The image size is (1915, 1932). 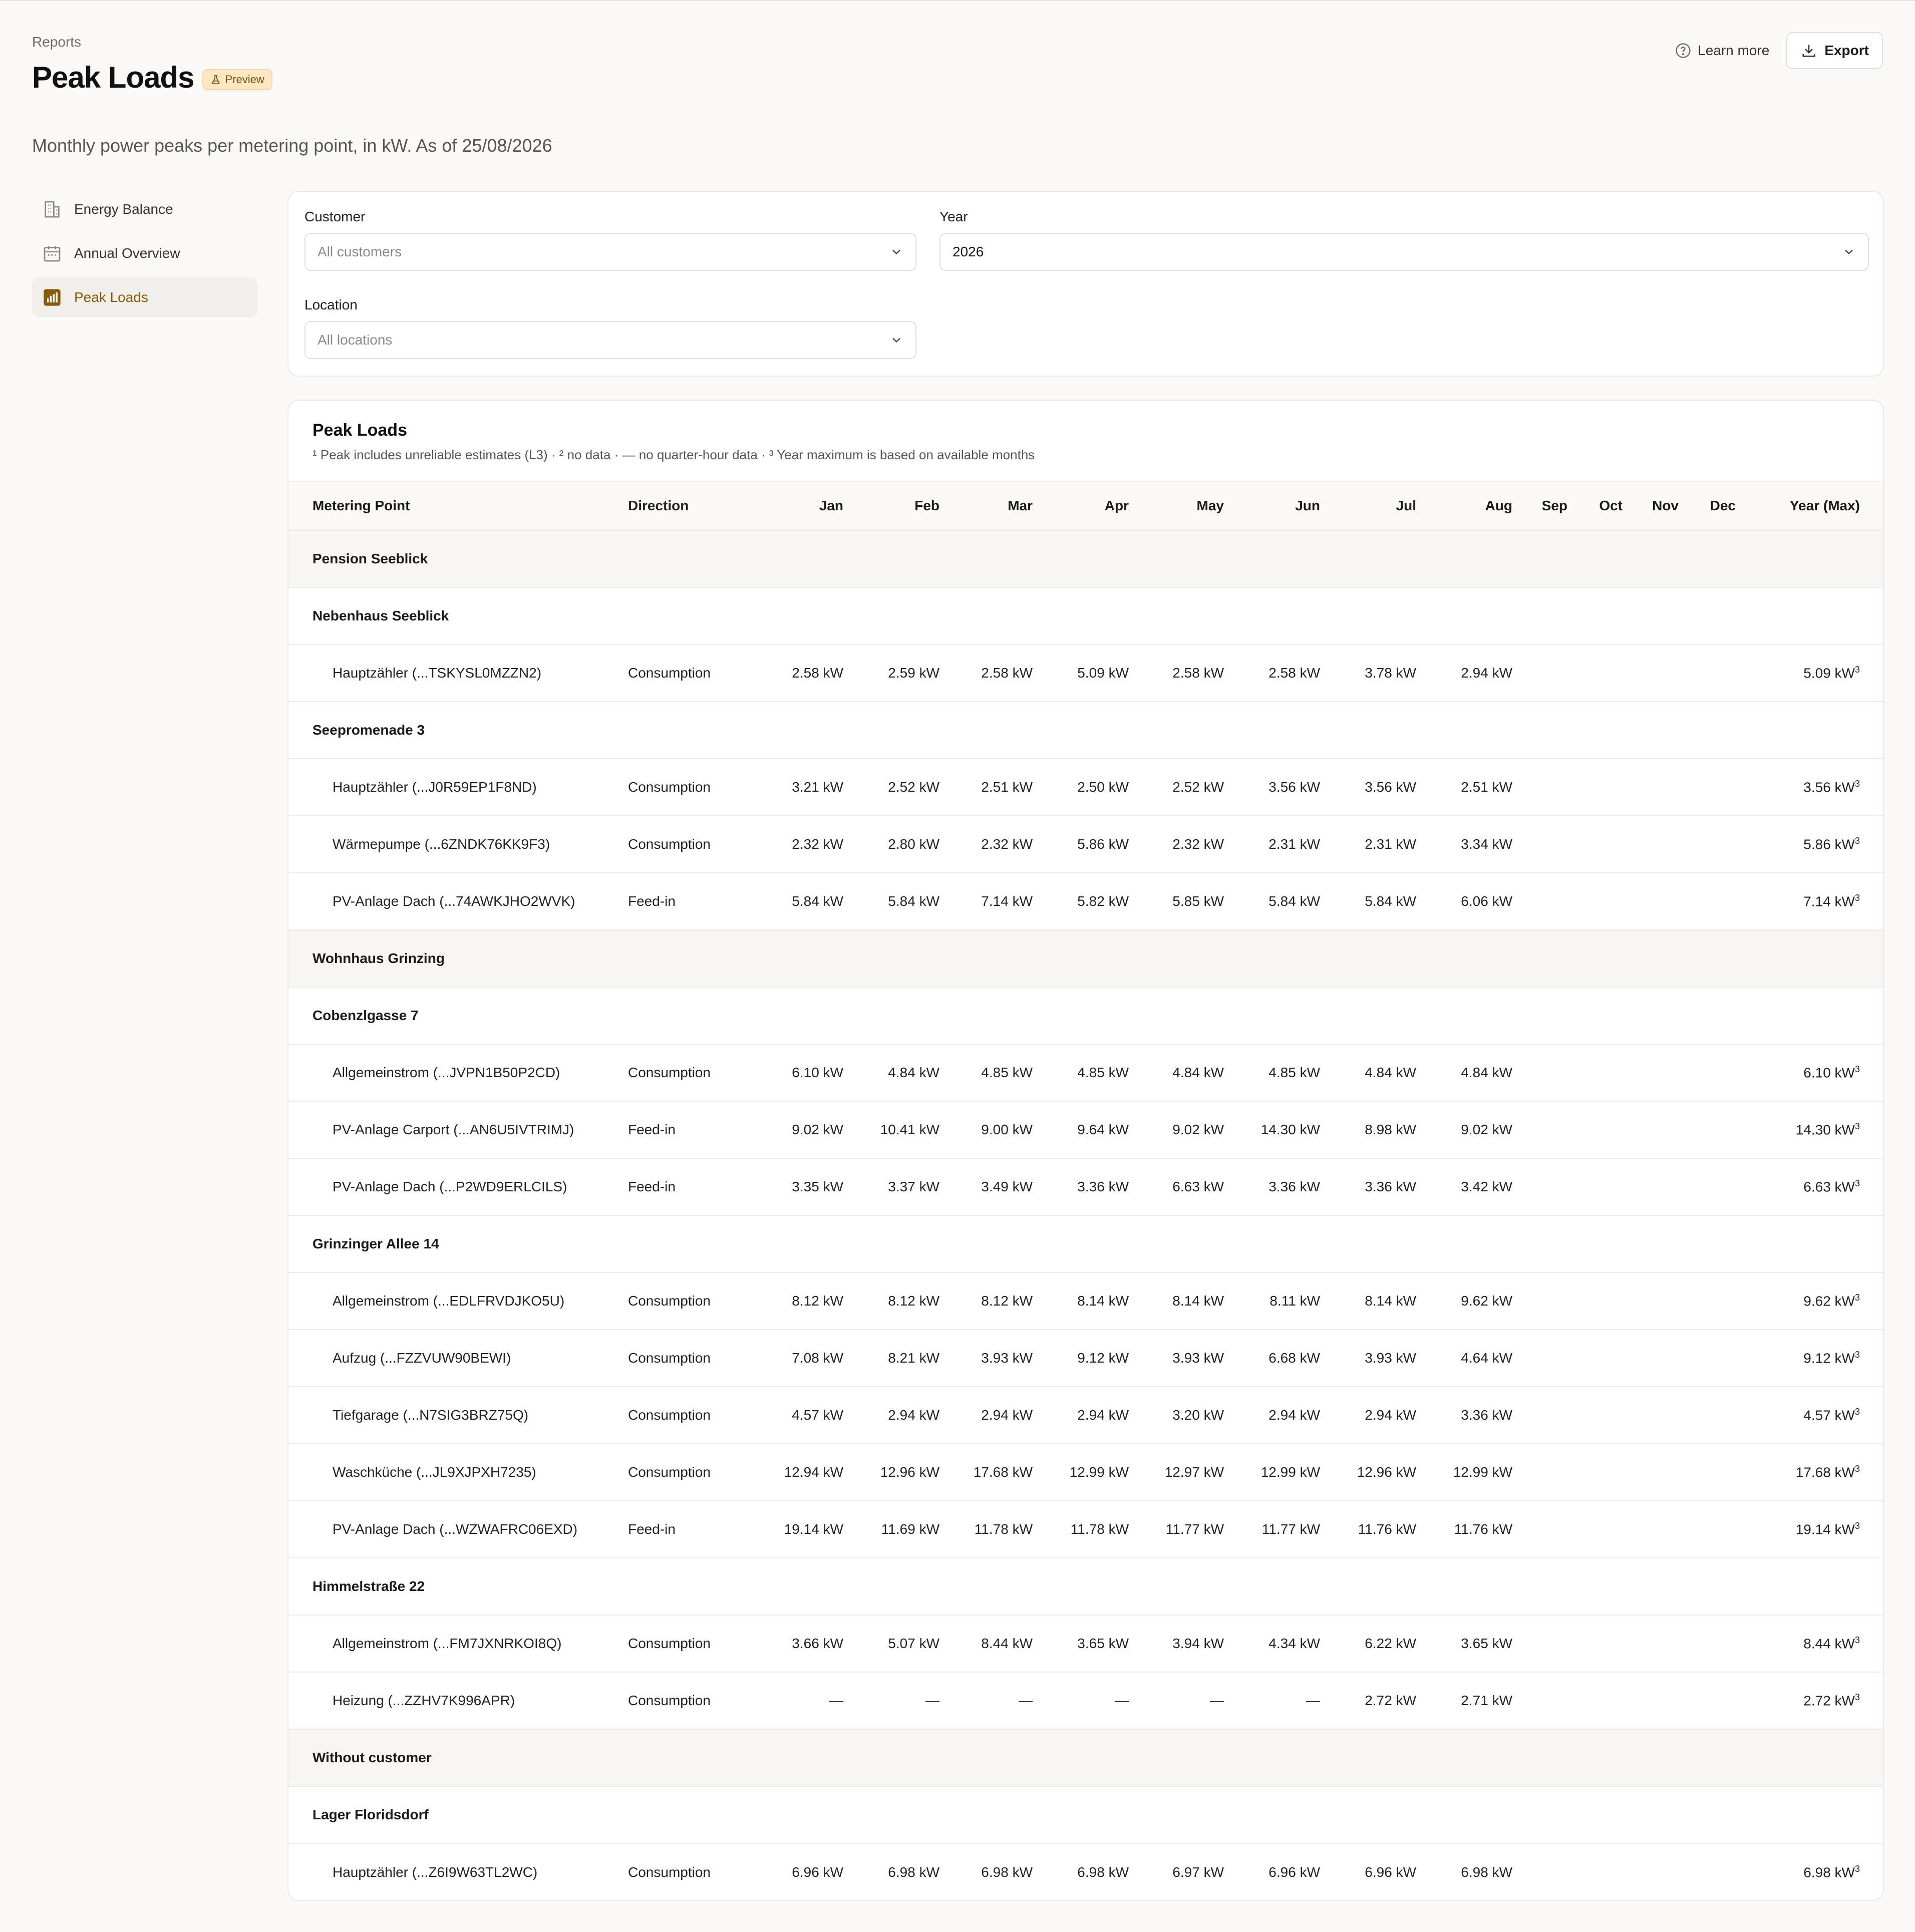 I want to click on month-value-cell: 10.41 kW, so click(x=906, y=1129).